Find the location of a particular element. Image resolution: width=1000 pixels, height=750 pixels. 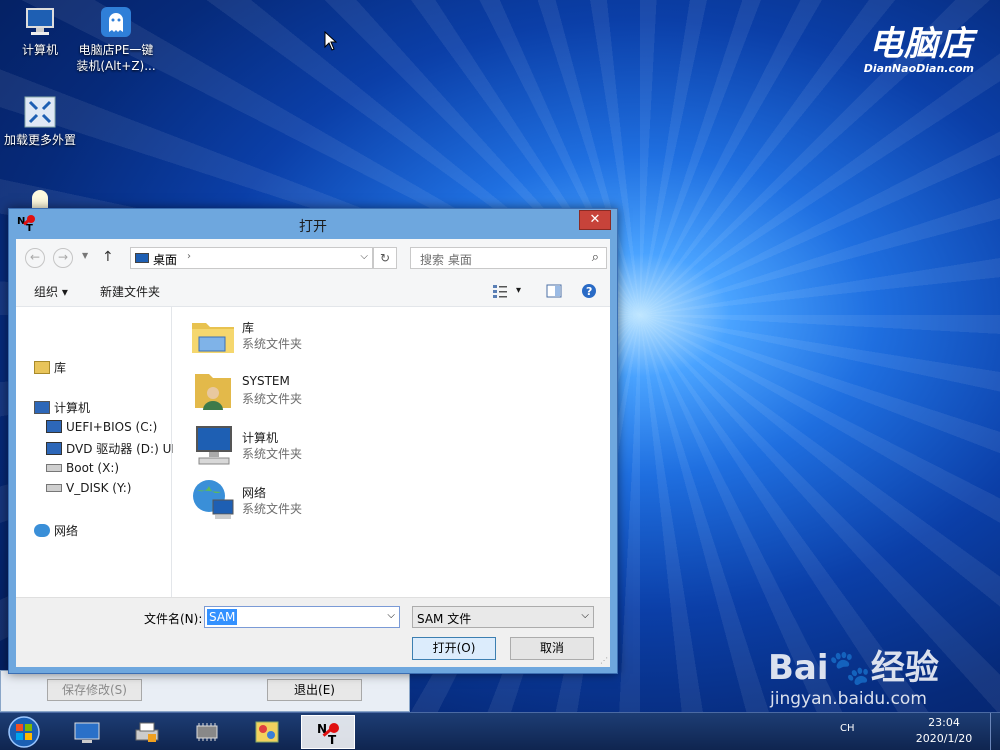

item-name: 库 is located at coordinates (248, 328).